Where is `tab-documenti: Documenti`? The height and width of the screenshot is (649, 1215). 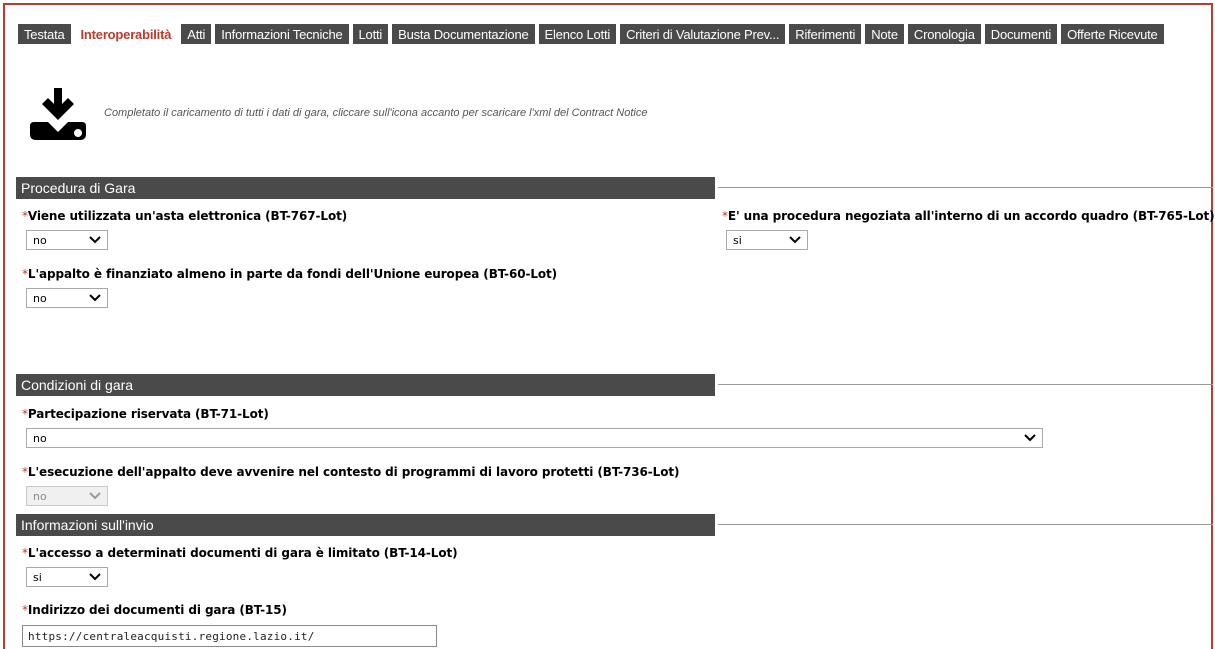
tab-documenti: Documenti is located at coordinates (1021, 34).